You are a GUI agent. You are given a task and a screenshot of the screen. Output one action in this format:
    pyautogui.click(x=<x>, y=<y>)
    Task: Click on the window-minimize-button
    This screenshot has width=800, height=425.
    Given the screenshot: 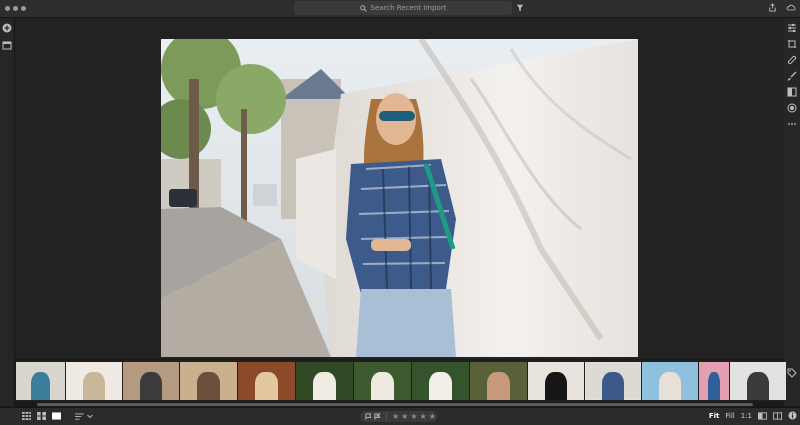 What is the action you would take?
    pyautogui.click(x=15, y=8)
    